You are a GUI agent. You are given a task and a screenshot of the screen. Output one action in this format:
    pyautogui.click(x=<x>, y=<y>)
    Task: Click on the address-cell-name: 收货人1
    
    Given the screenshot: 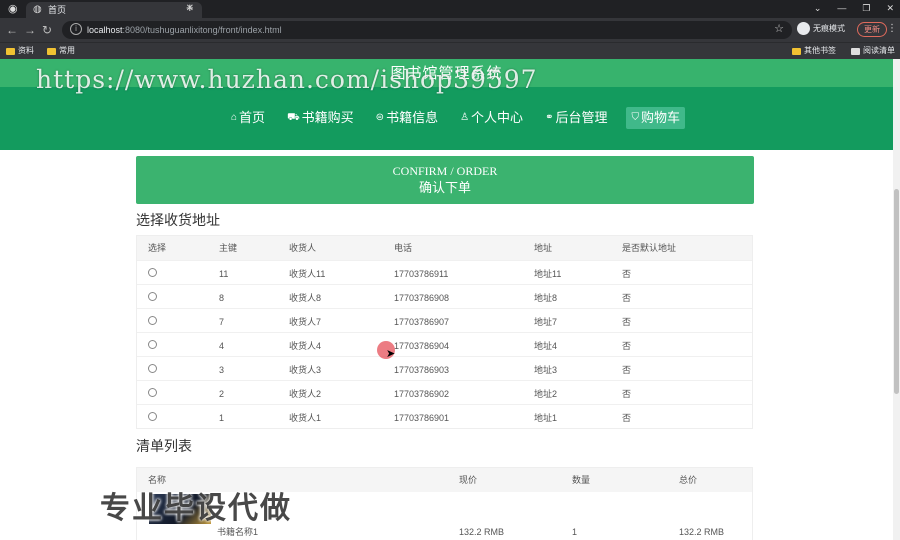 What is the action you would take?
    pyautogui.click(x=305, y=418)
    